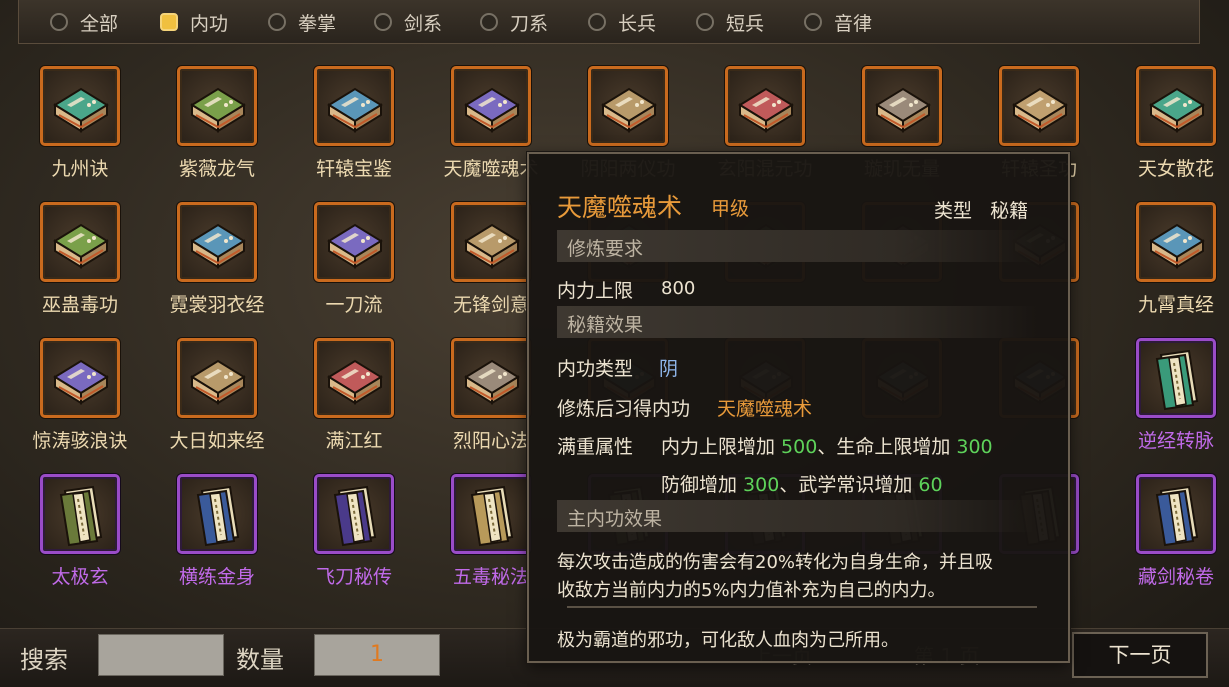 The height and width of the screenshot is (687, 1229). What do you see at coordinates (217, 441) in the screenshot?
I see `book-name: 大日如来经` at bounding box center [217, 441].